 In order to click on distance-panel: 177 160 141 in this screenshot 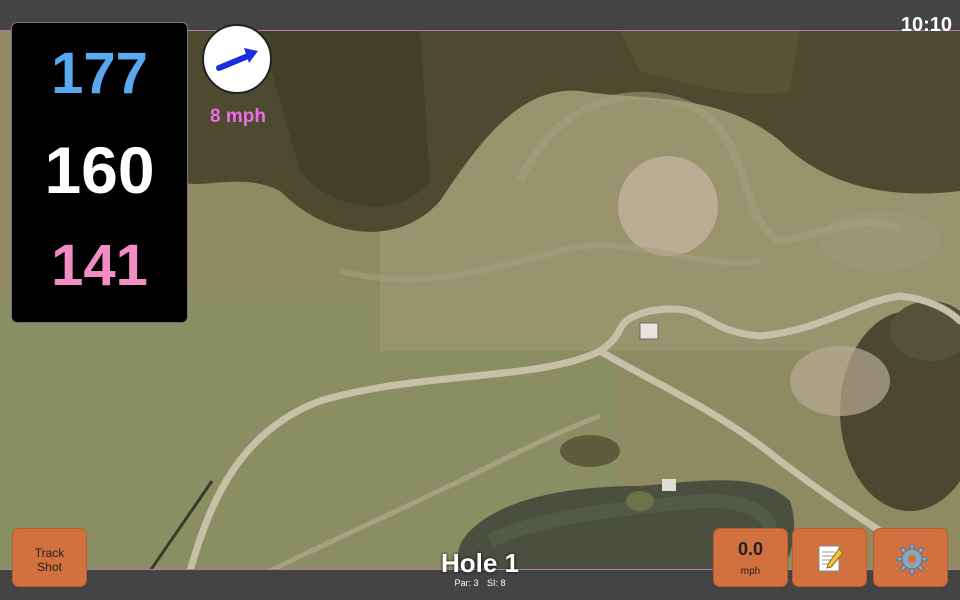, I will do `click(99, 172)`.